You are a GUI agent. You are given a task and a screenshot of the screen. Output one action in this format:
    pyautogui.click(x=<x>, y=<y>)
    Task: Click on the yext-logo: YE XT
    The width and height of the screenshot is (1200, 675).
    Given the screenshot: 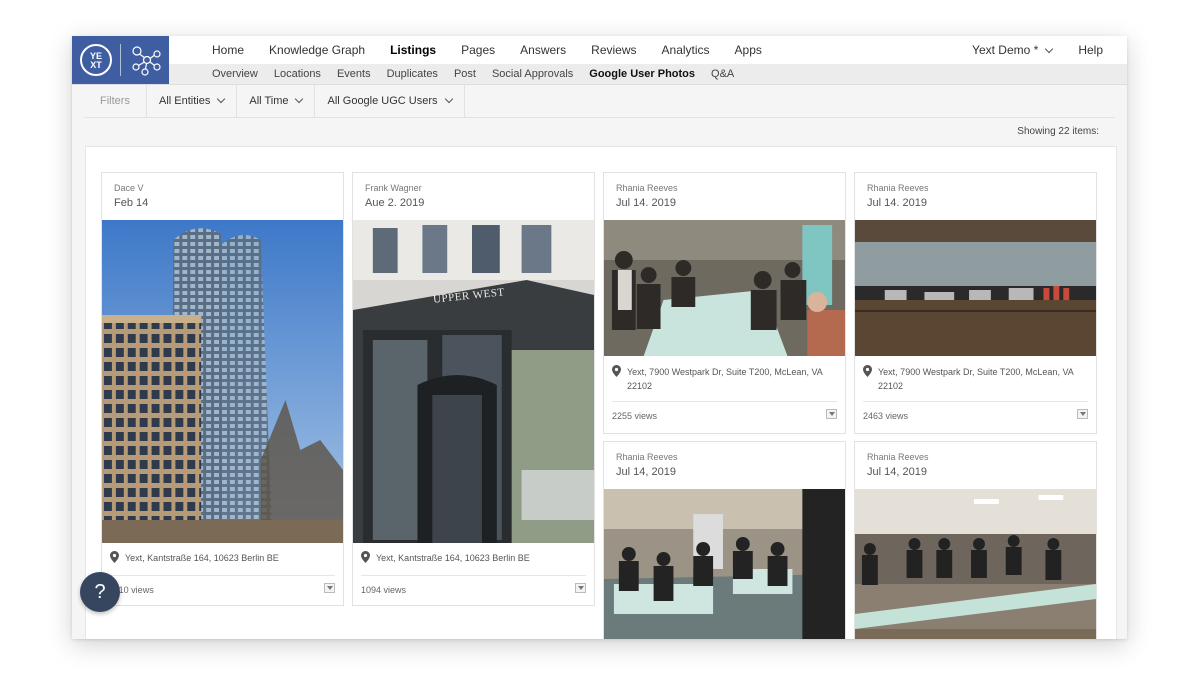 What is the action you would take?
    pyautogui.click(x=96, y=60)
    